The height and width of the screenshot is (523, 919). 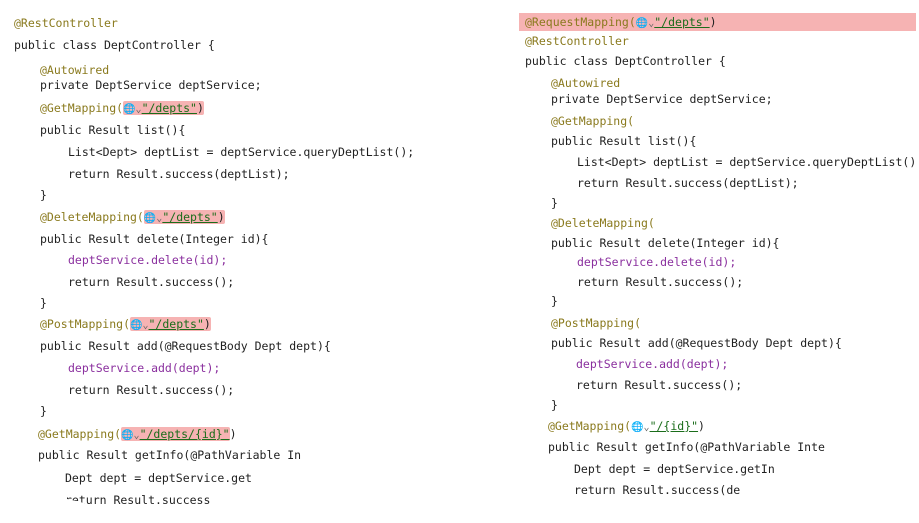 I want to click on method-signature: public Result list(){, so click(x=624, y=141).